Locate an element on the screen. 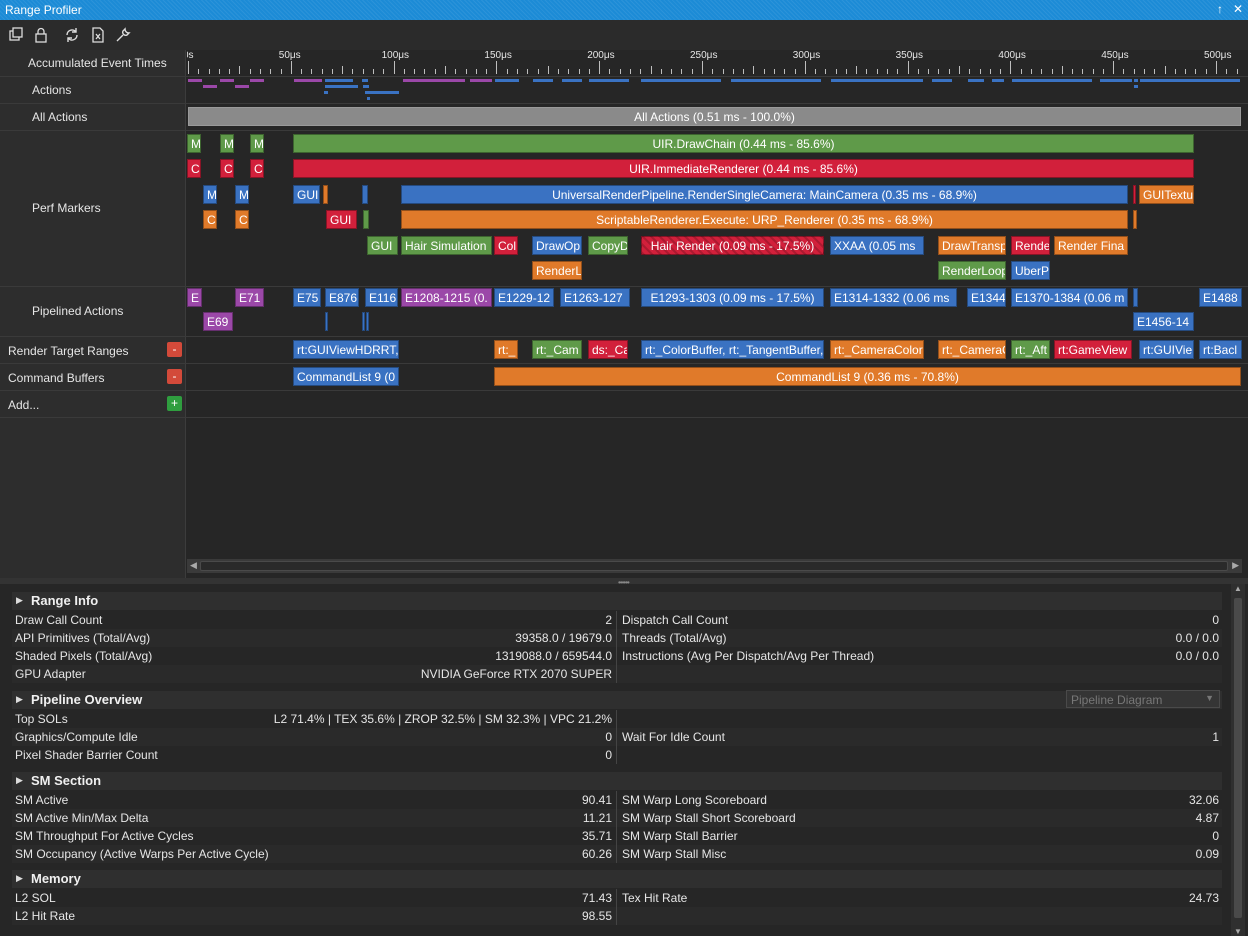  bar-command-list: CommandList 9 (0 is located at coordinates (346, 376).